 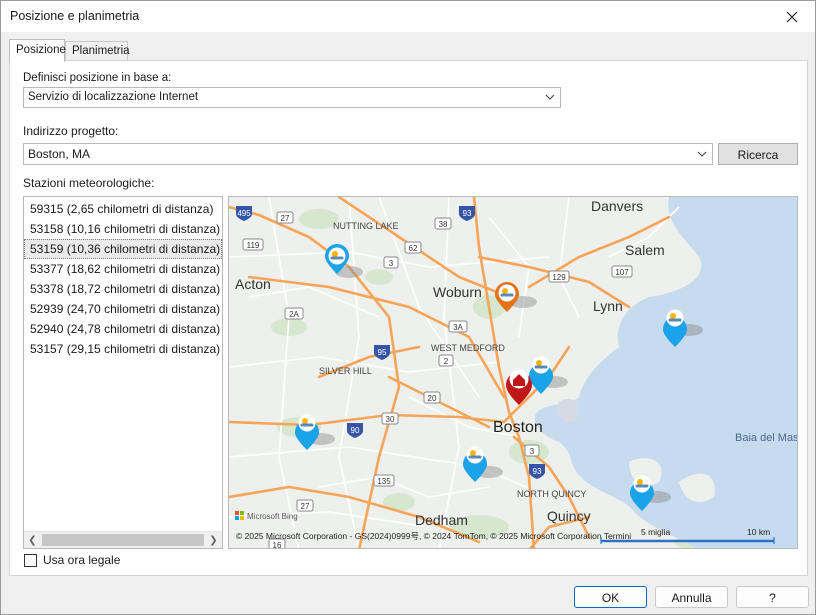 I want to click on svg-text: 2A, so click(x=294, y=314).